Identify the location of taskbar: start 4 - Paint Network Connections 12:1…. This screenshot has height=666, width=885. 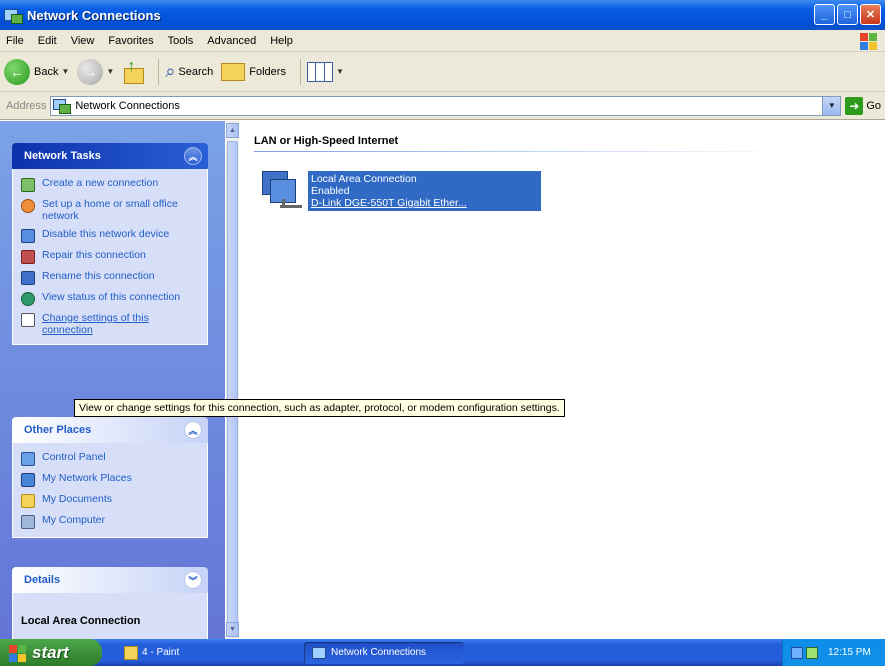
(442, 652).